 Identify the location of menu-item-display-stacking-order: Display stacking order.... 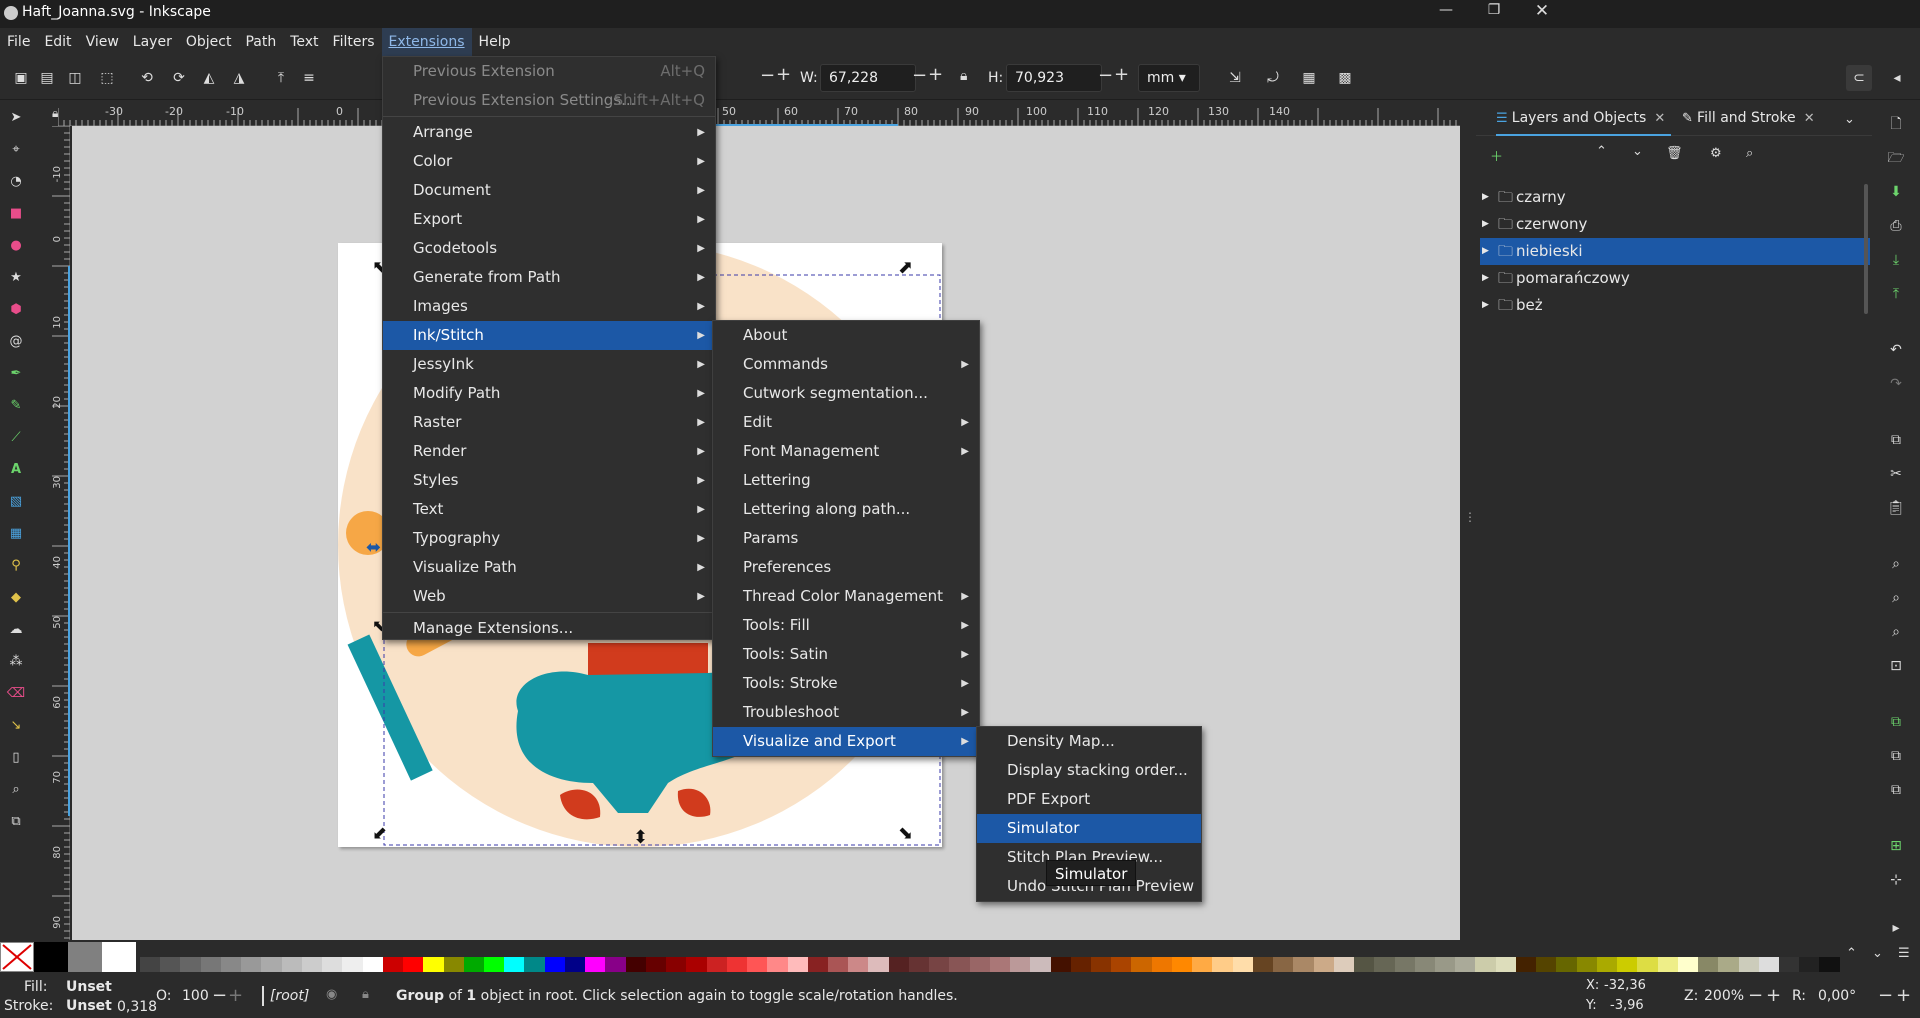
(1089, 770).